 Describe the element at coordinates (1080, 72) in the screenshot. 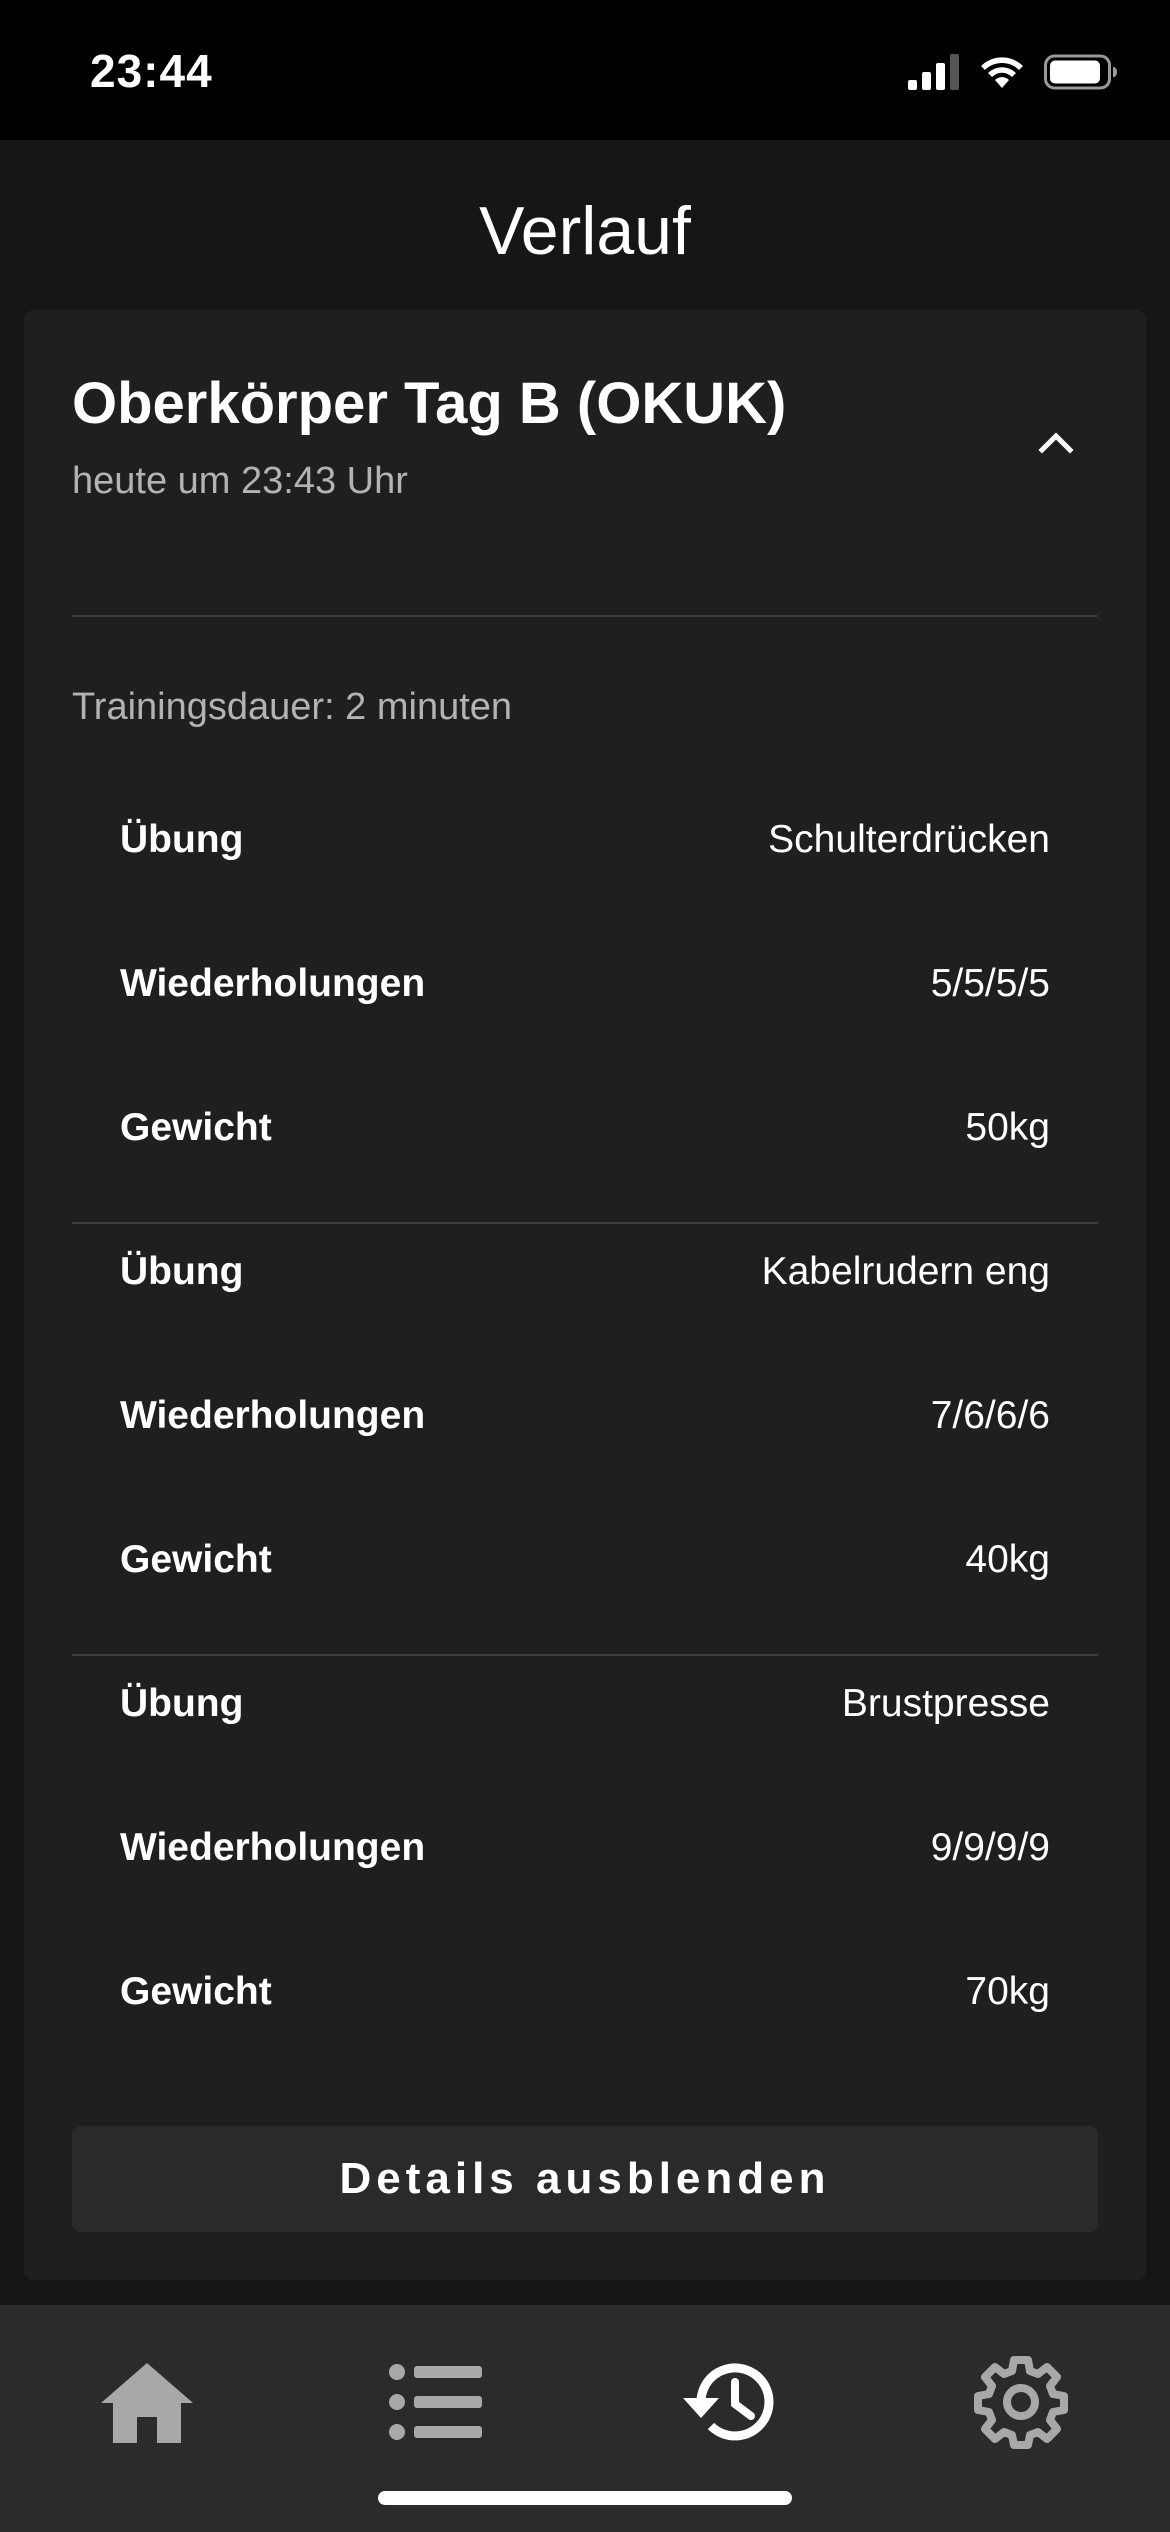

I see `battery-icon` at that location.